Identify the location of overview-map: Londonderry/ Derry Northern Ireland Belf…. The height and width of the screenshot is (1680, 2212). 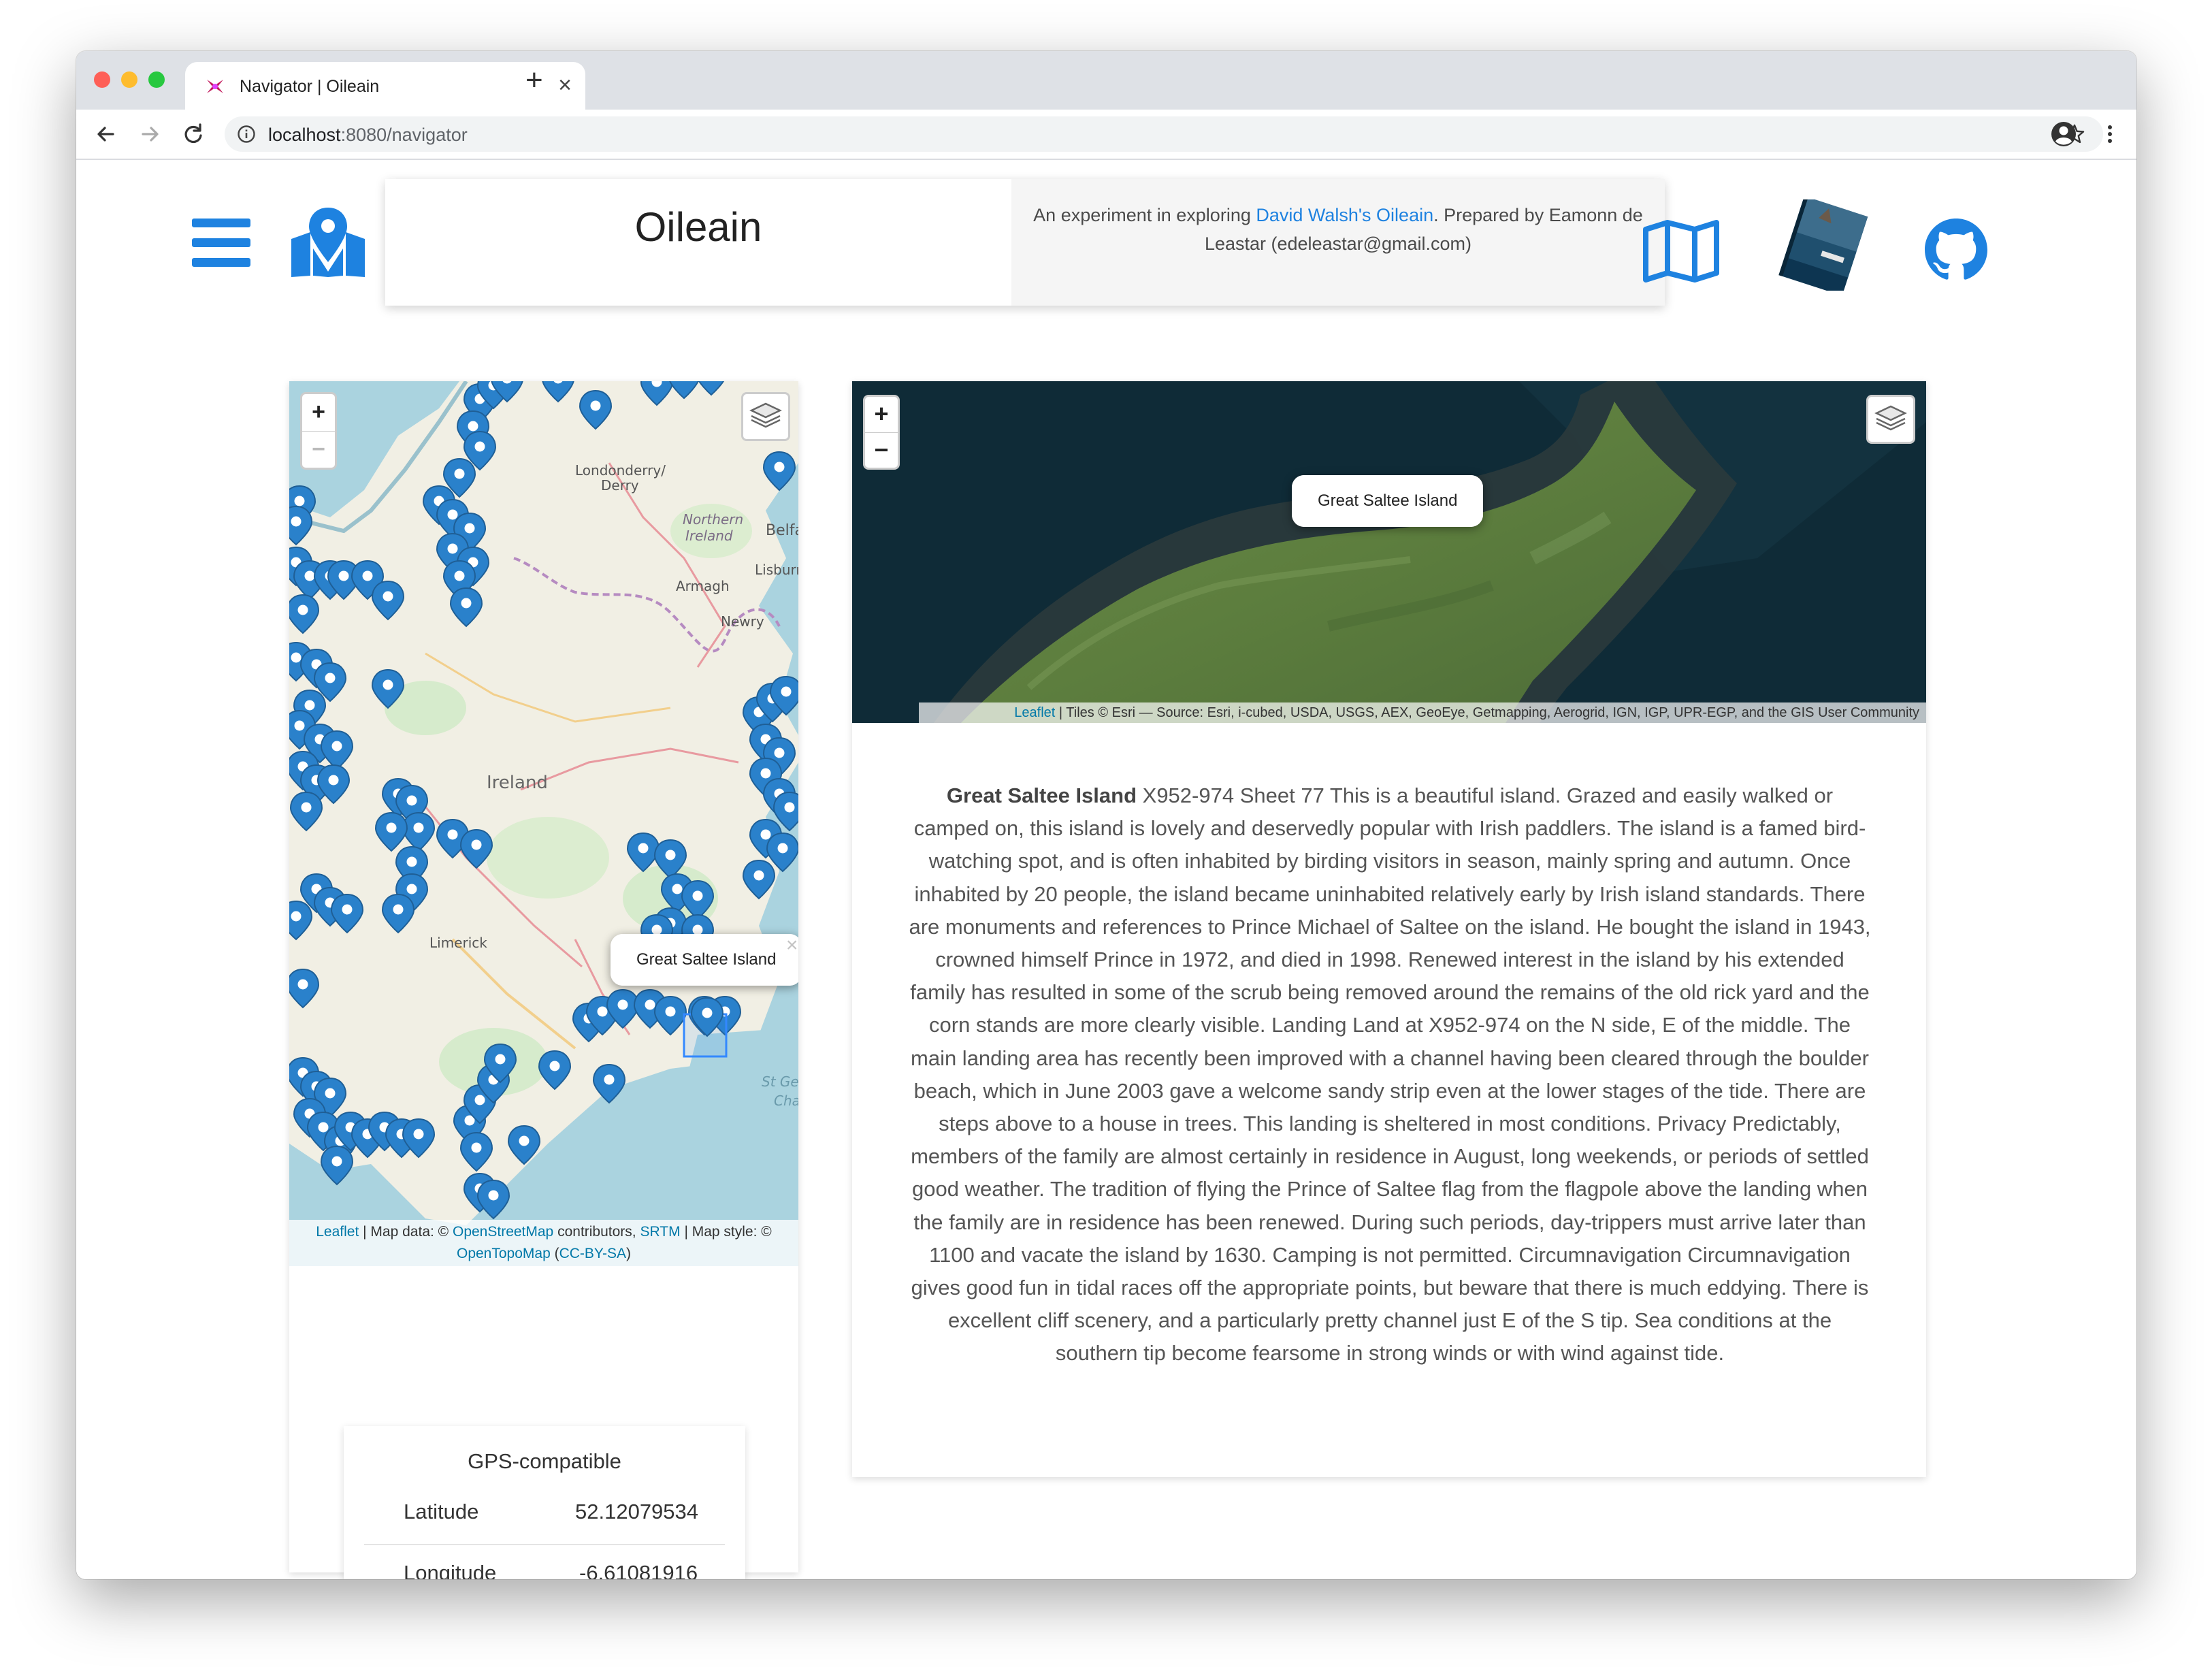
(543, 824).